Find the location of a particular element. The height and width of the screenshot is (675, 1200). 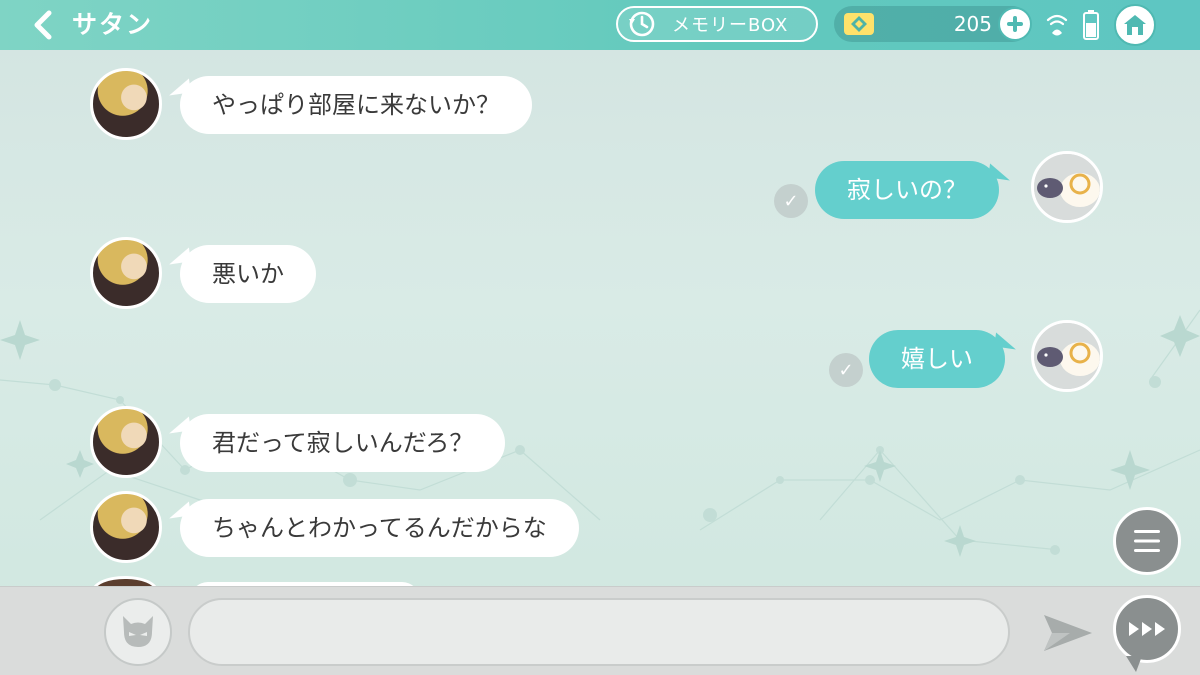

back-button is located at coordinates (43, 25).